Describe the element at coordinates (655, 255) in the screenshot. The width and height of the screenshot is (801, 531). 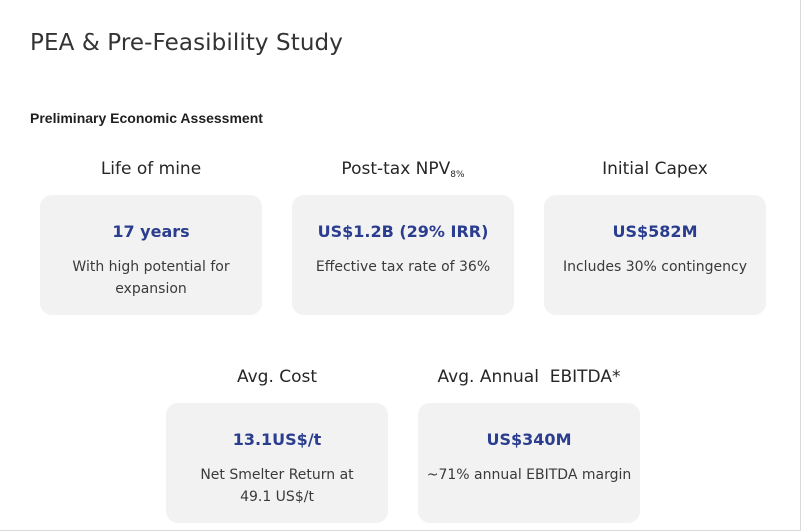
I see `metric-card: US$582M Includes 30% contingency` at that location.